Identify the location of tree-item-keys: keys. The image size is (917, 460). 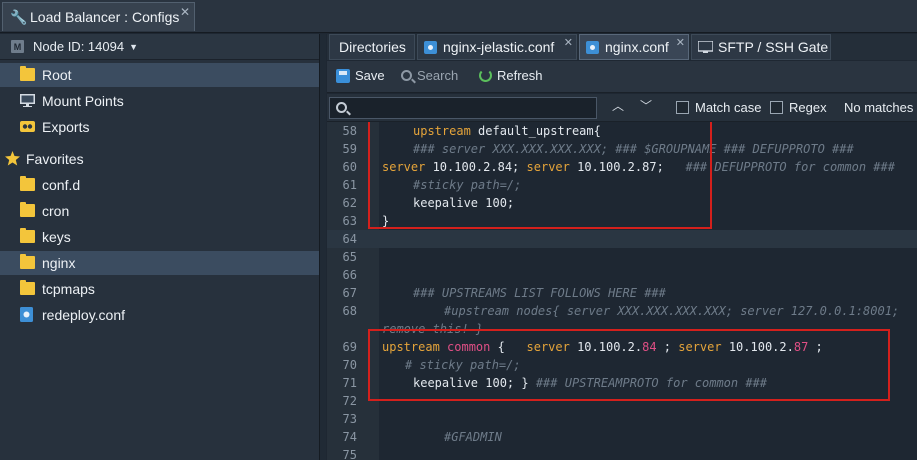
(159, 237).